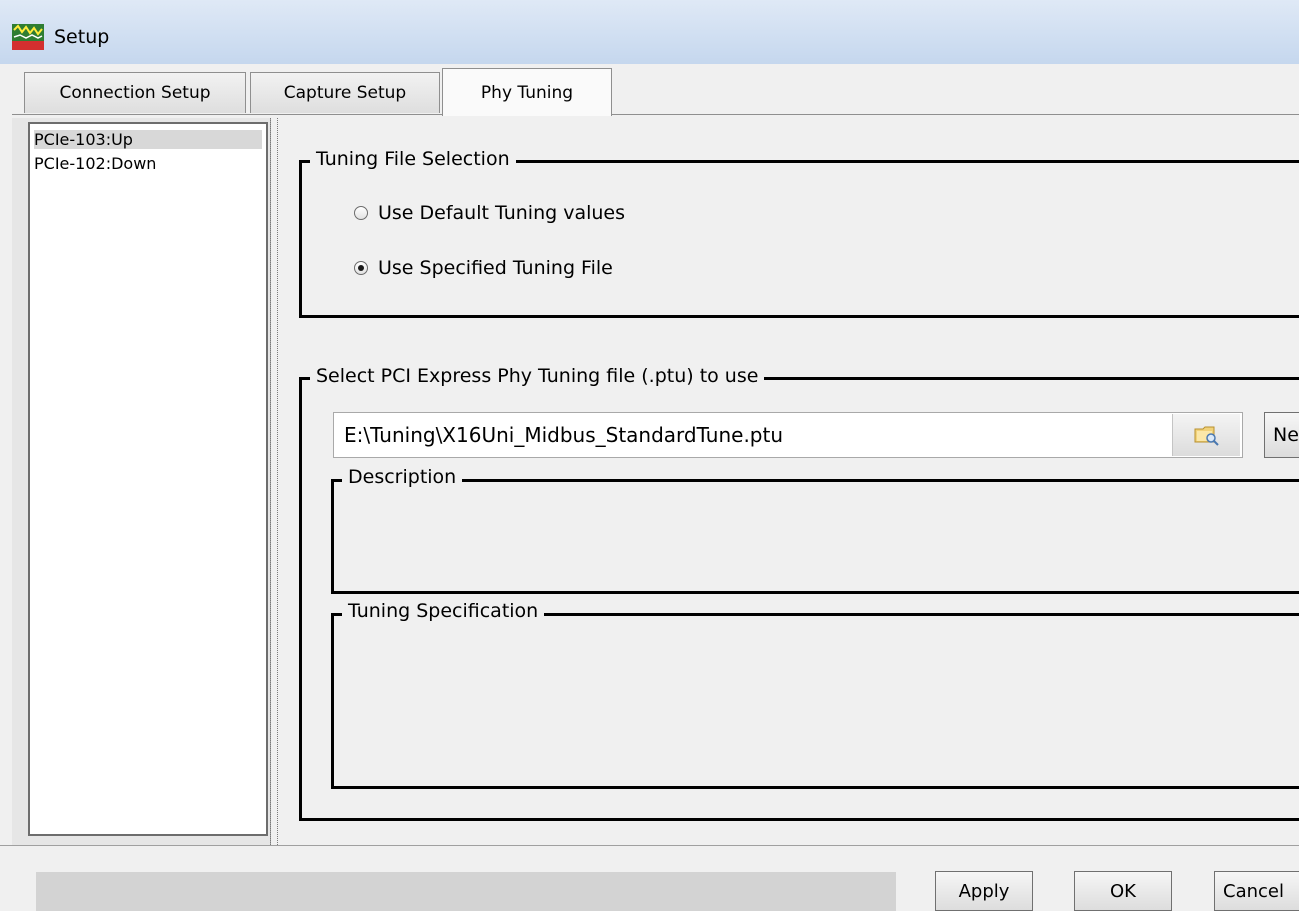 This screenshot has width=1299, height=911. What do you see at coordinates (1256, 891) in the screenshot?
I see `cancel-button: Cancel` at bounding box center [1256, 891].